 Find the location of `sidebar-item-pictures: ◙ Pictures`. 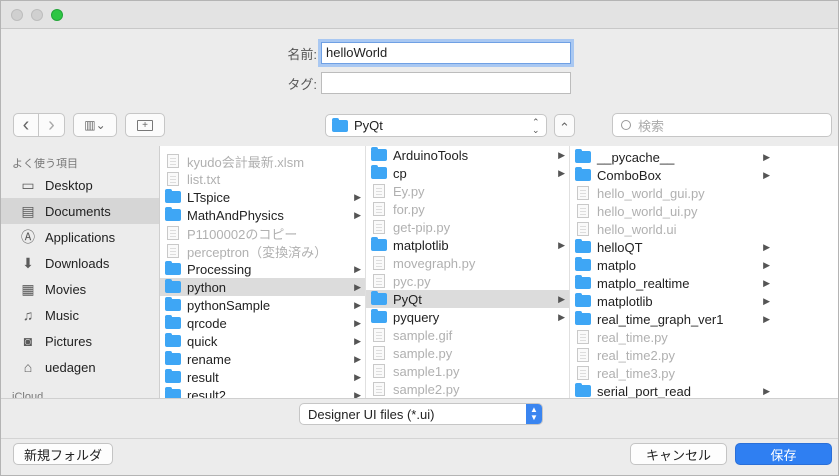

sidebar-item-pictures: ◙ Pictures is located at coordinates (80, 341).